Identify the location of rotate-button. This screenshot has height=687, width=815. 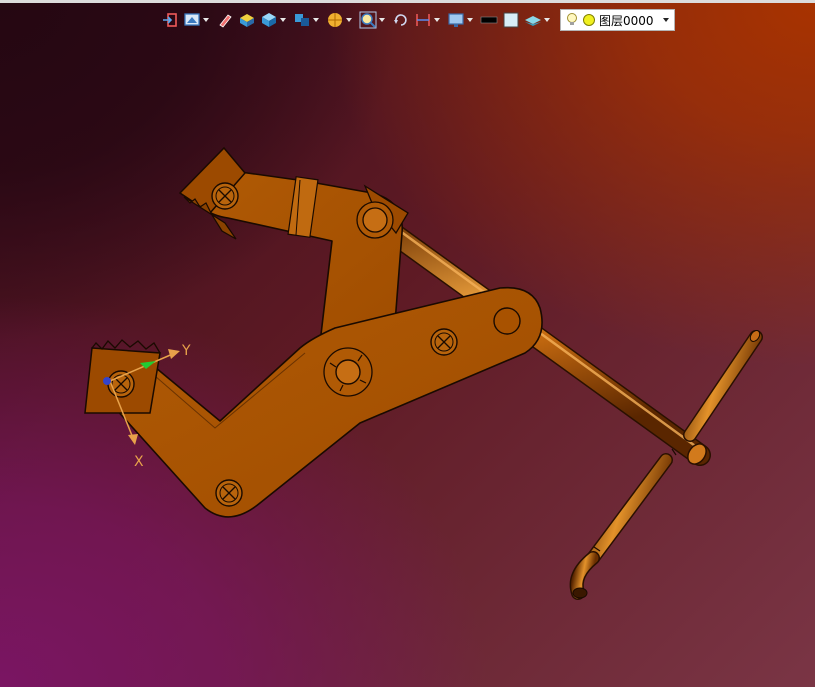
(401, 20).